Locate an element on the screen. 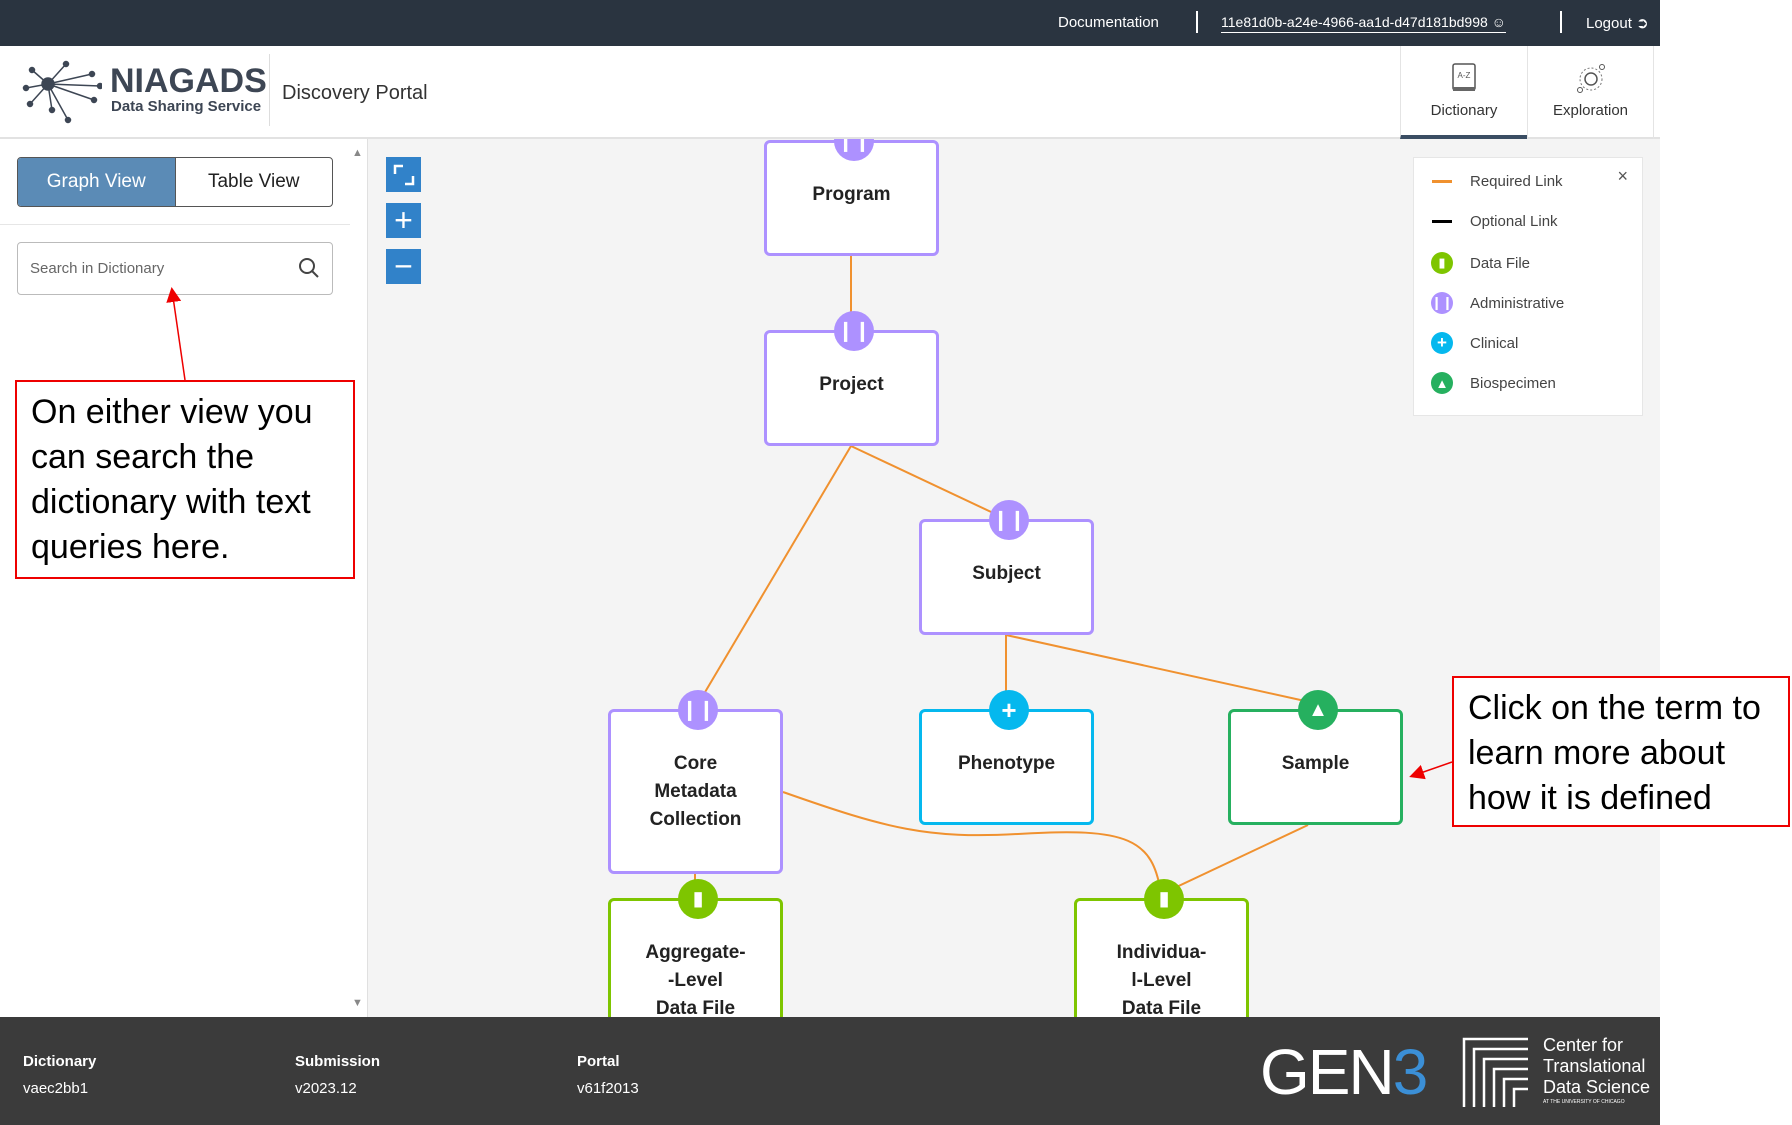 The image size is (1792, 1125). logout-button: Logout ➲ is located at coordinates (1617, 23).